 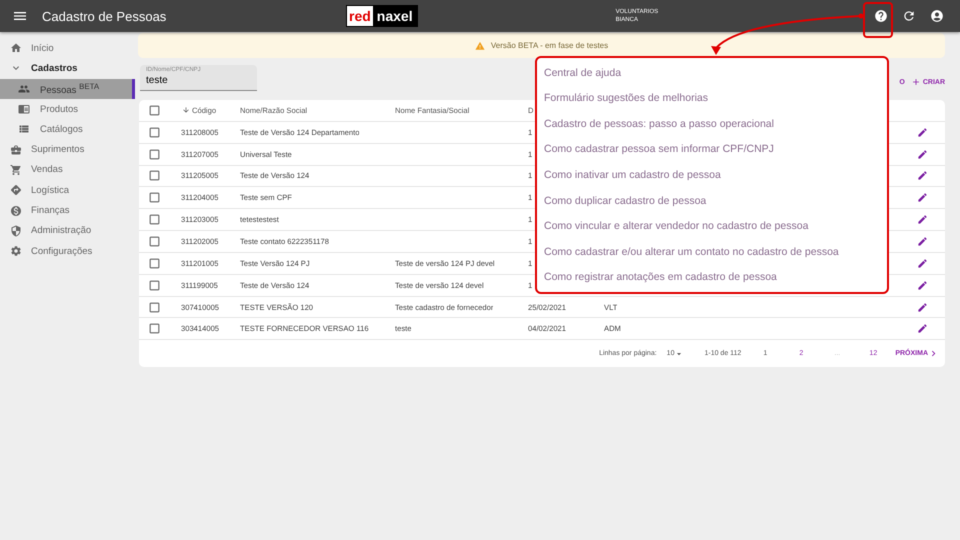 What do you see at coordinates (937, 16) in the screenshot?
I see `account-icon` at bounding box center [937, 16].